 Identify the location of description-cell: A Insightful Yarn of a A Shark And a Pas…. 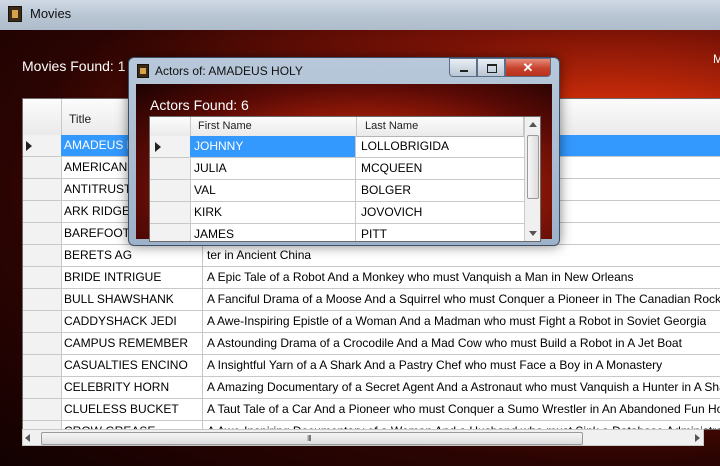
(462, 365).